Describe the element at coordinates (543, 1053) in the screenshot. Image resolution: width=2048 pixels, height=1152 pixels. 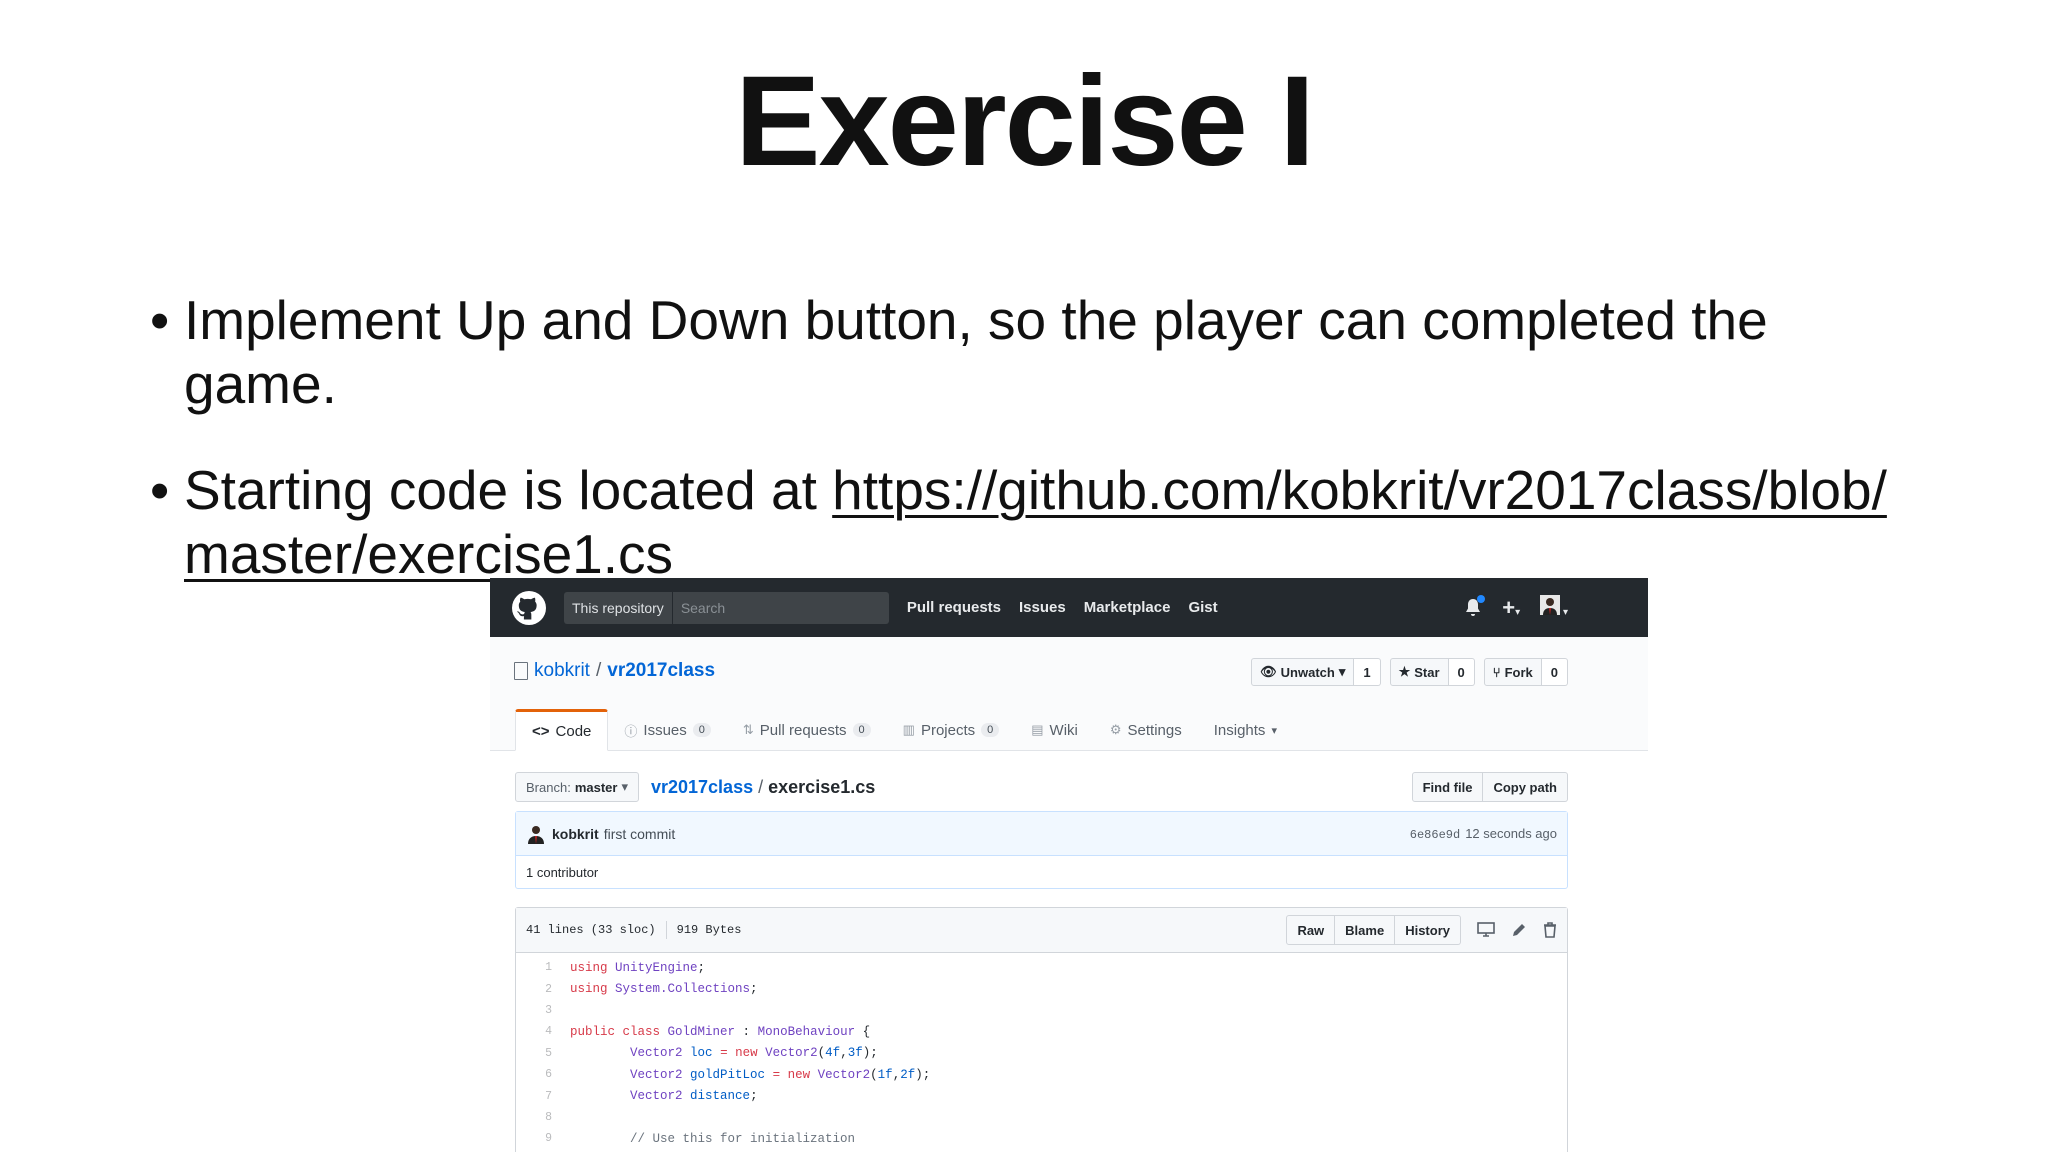
I see `line-number: 5` at that location.